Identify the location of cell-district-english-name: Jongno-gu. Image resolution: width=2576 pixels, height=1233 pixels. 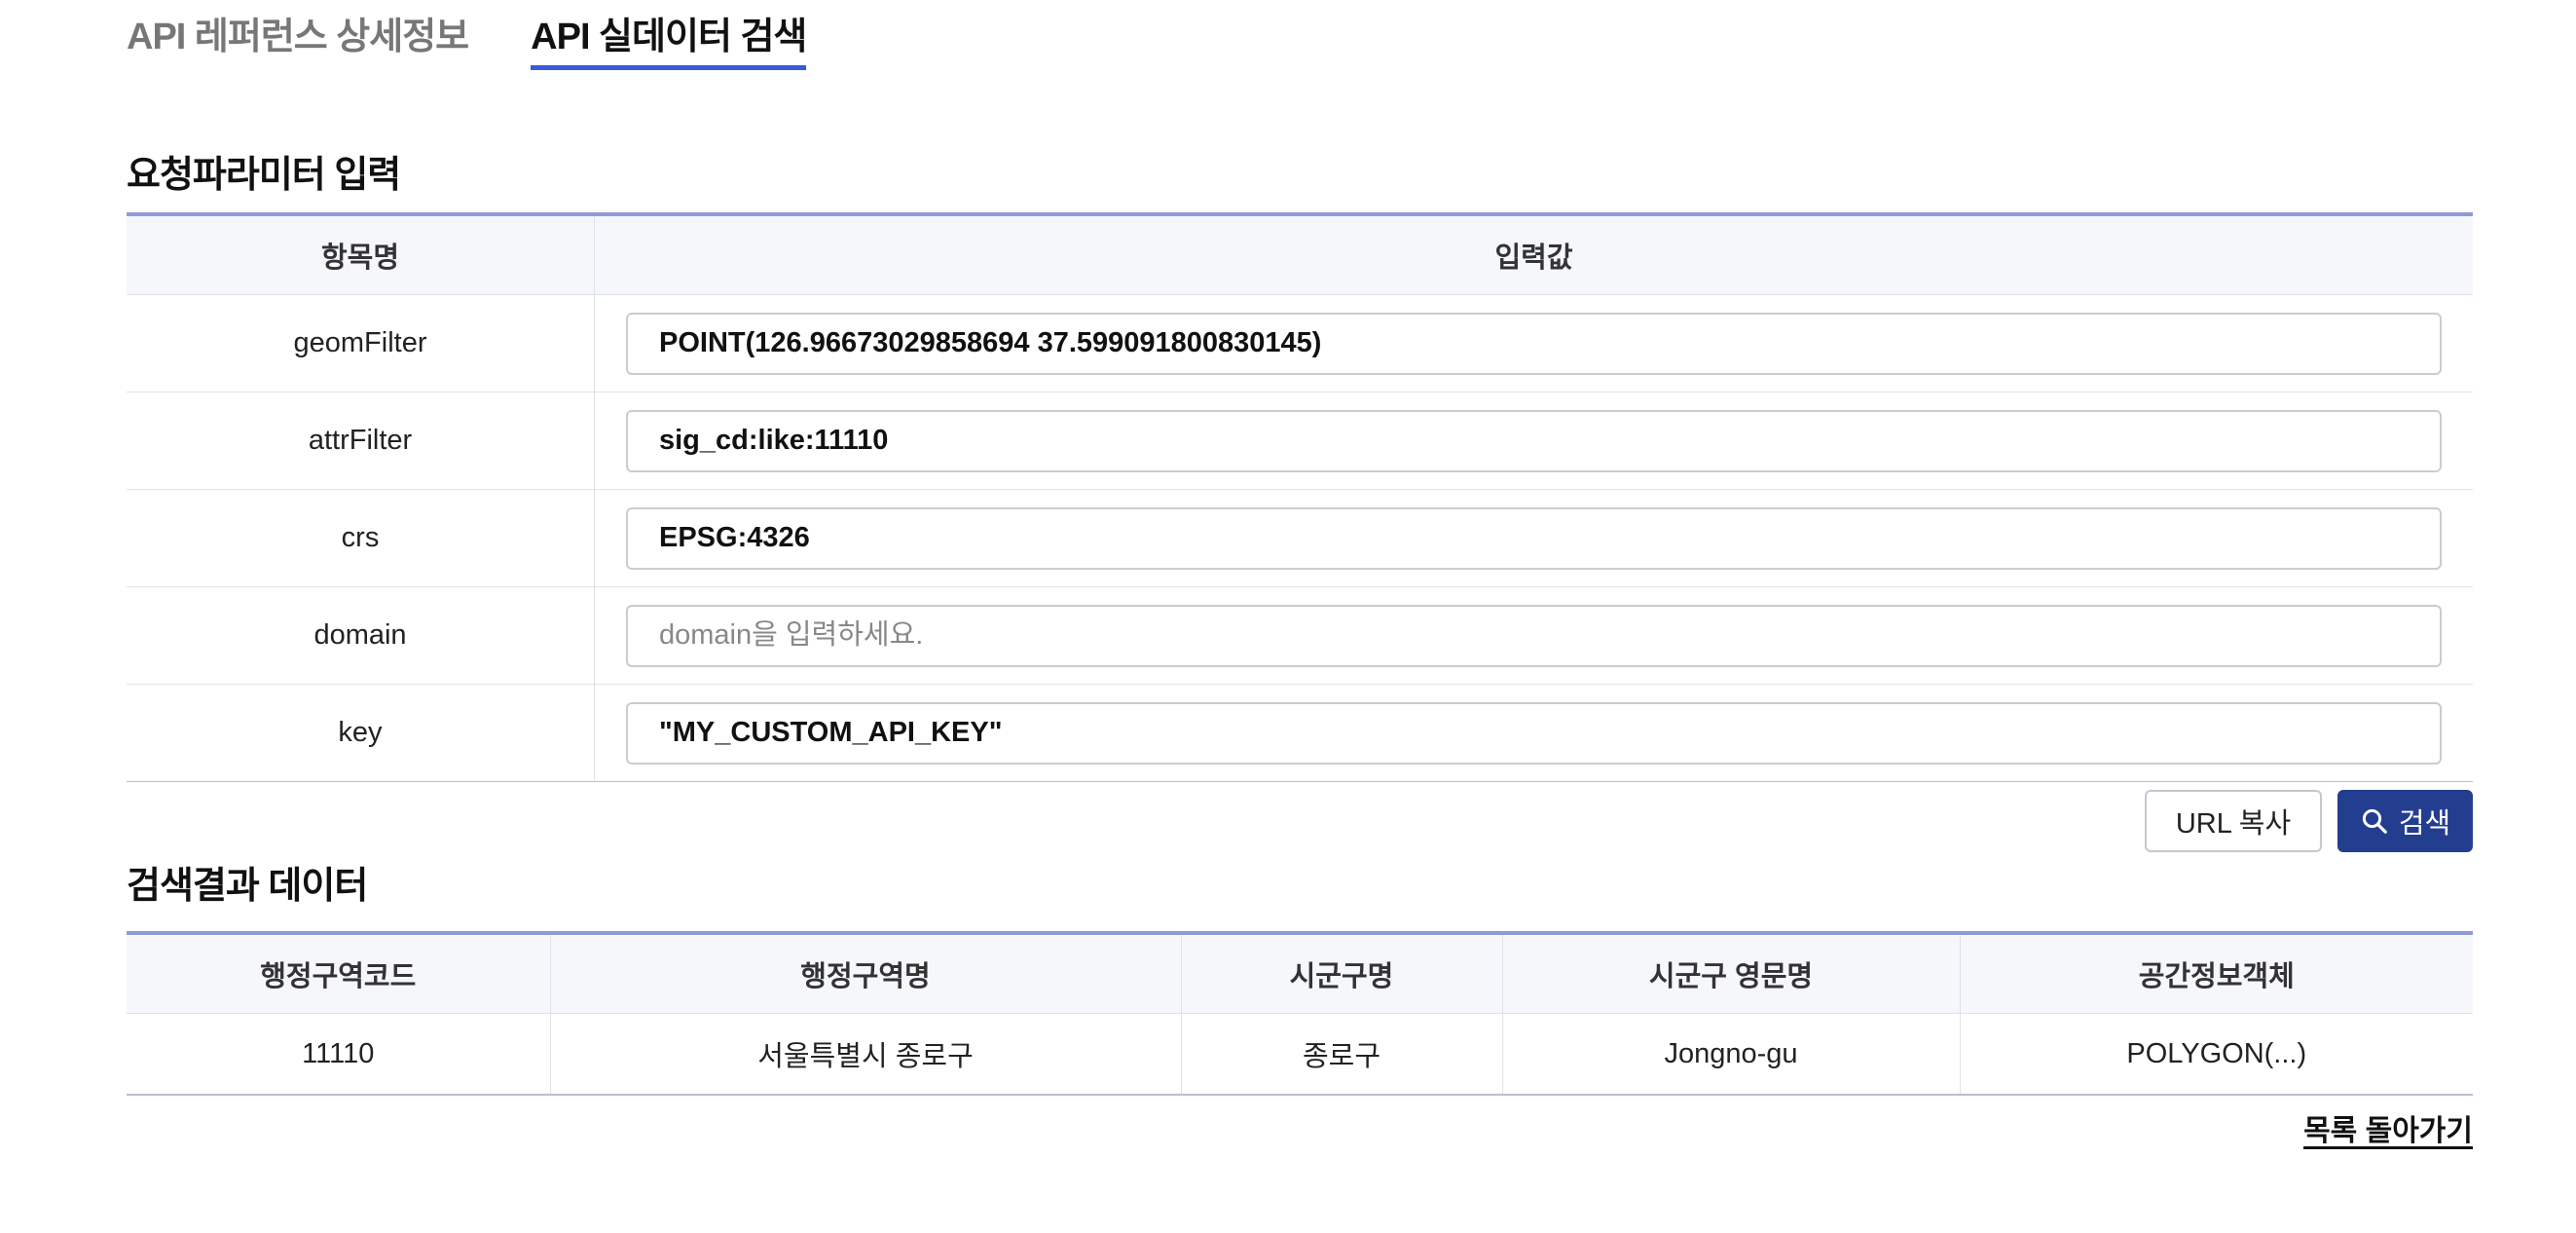
(1731, 1054).